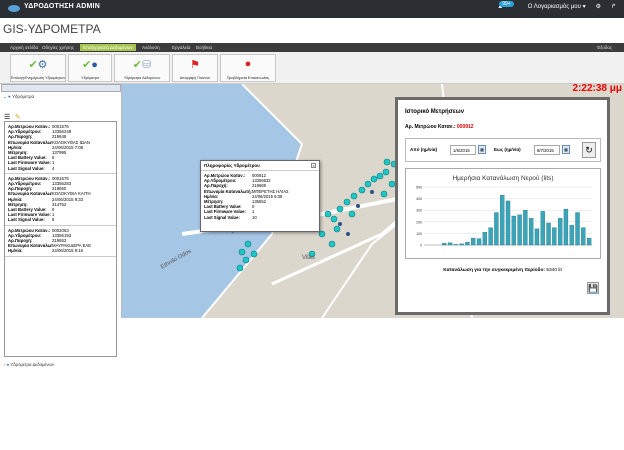  What do you see at coordinates (151, 47) in the screenshot?
I see `menu-item-analysis: Ανάλυση` at bounding box center [151, 47].